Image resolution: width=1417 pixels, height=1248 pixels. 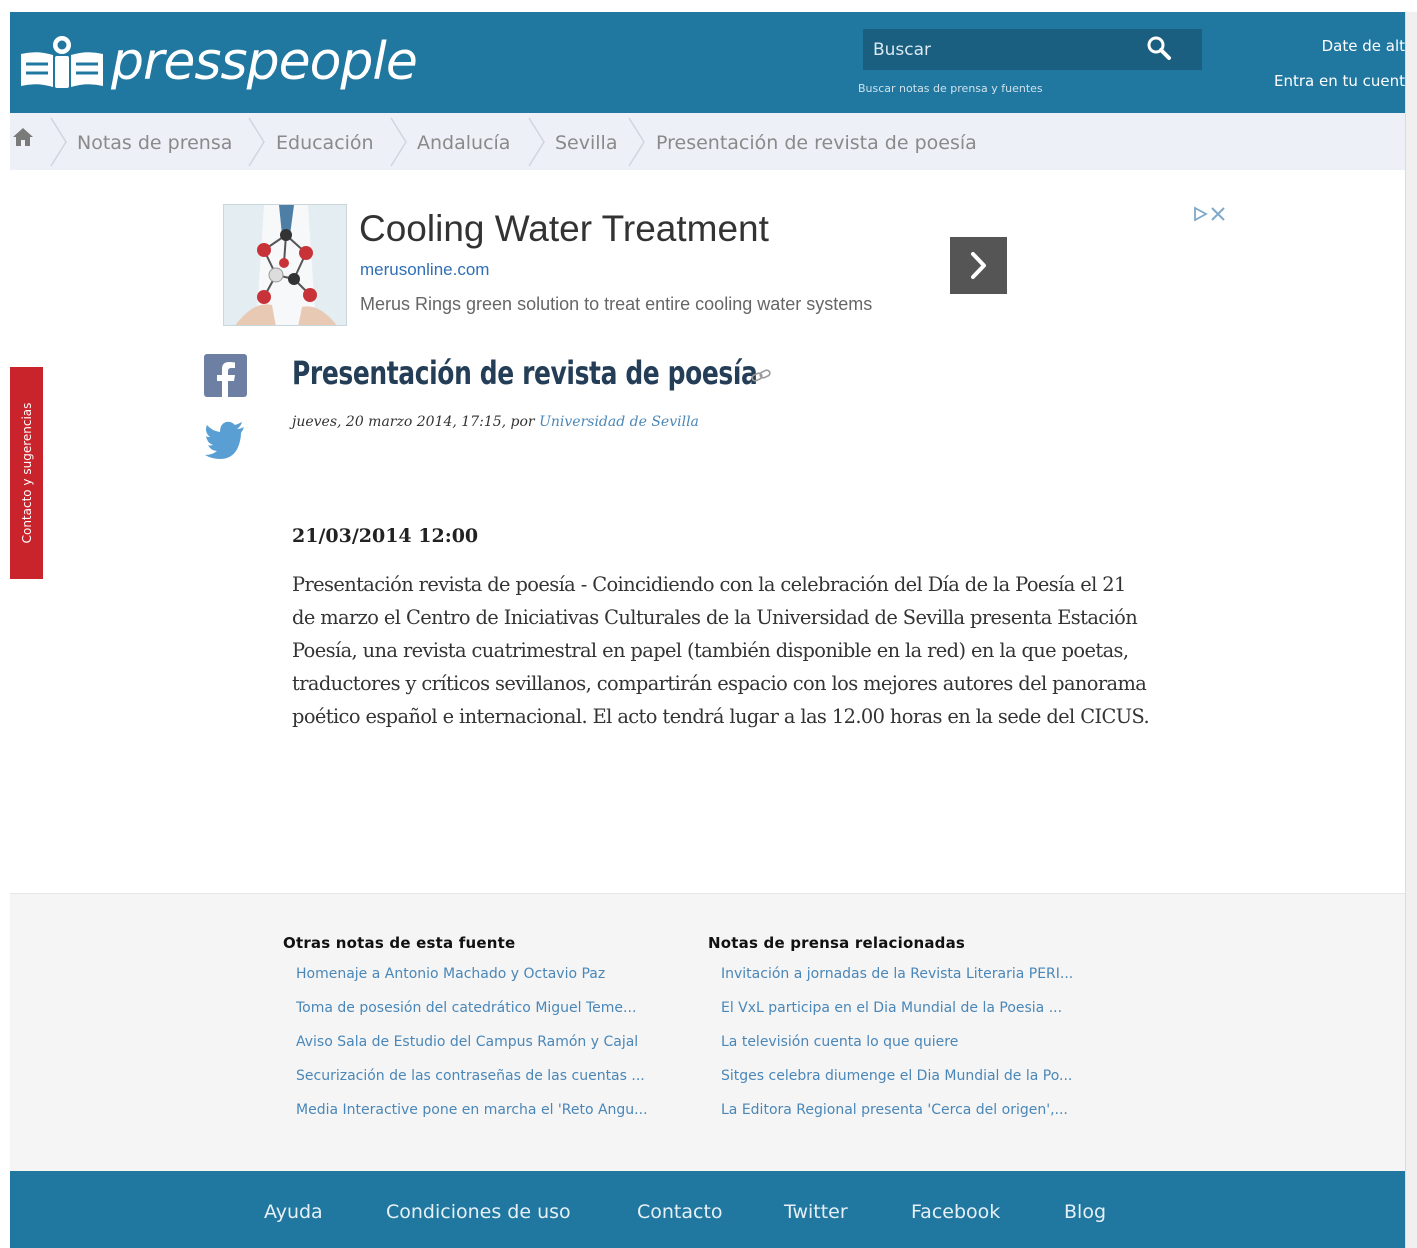 I want to click on signup-link: Date de alt, so click(x=1363, y=46).